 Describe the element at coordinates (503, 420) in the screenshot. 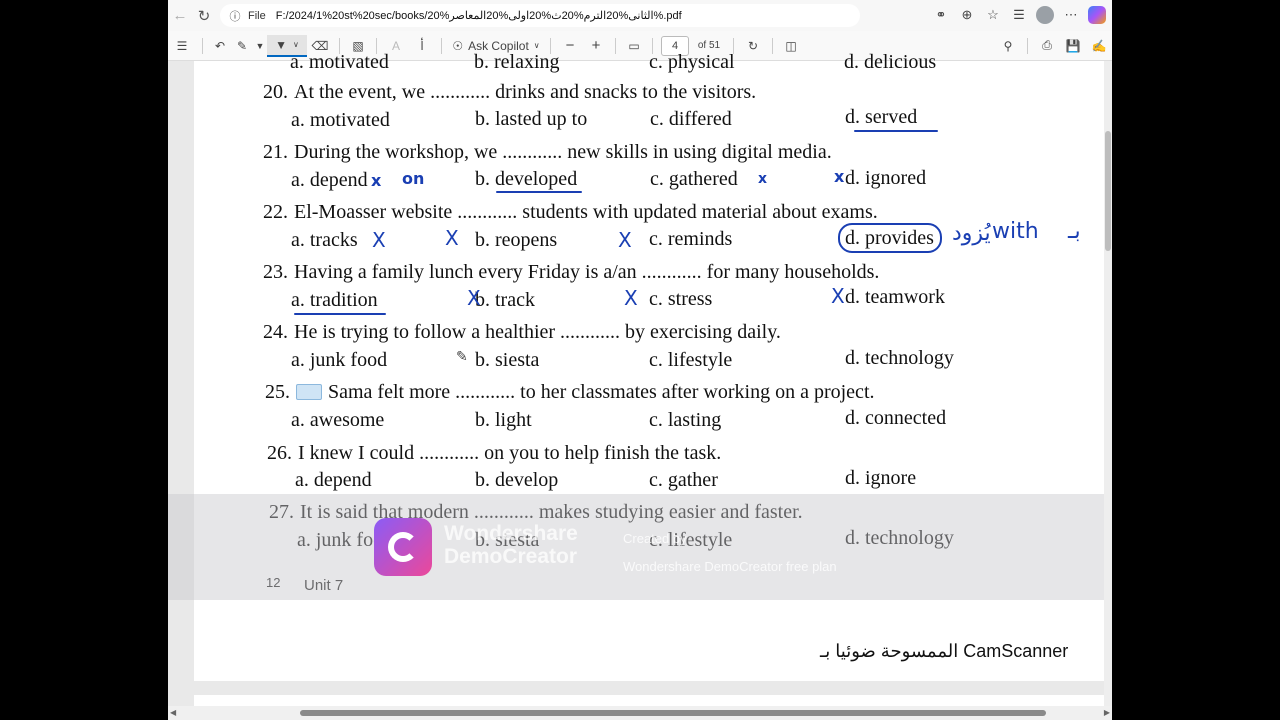

I see `option: b. light` at that location.